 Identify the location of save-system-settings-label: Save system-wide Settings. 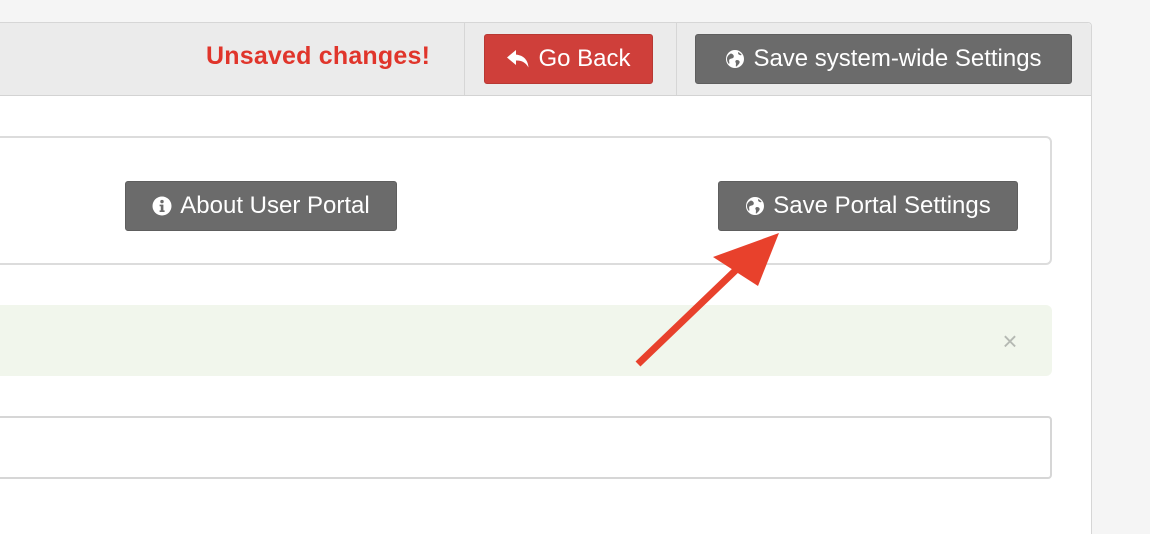
(897, 58).